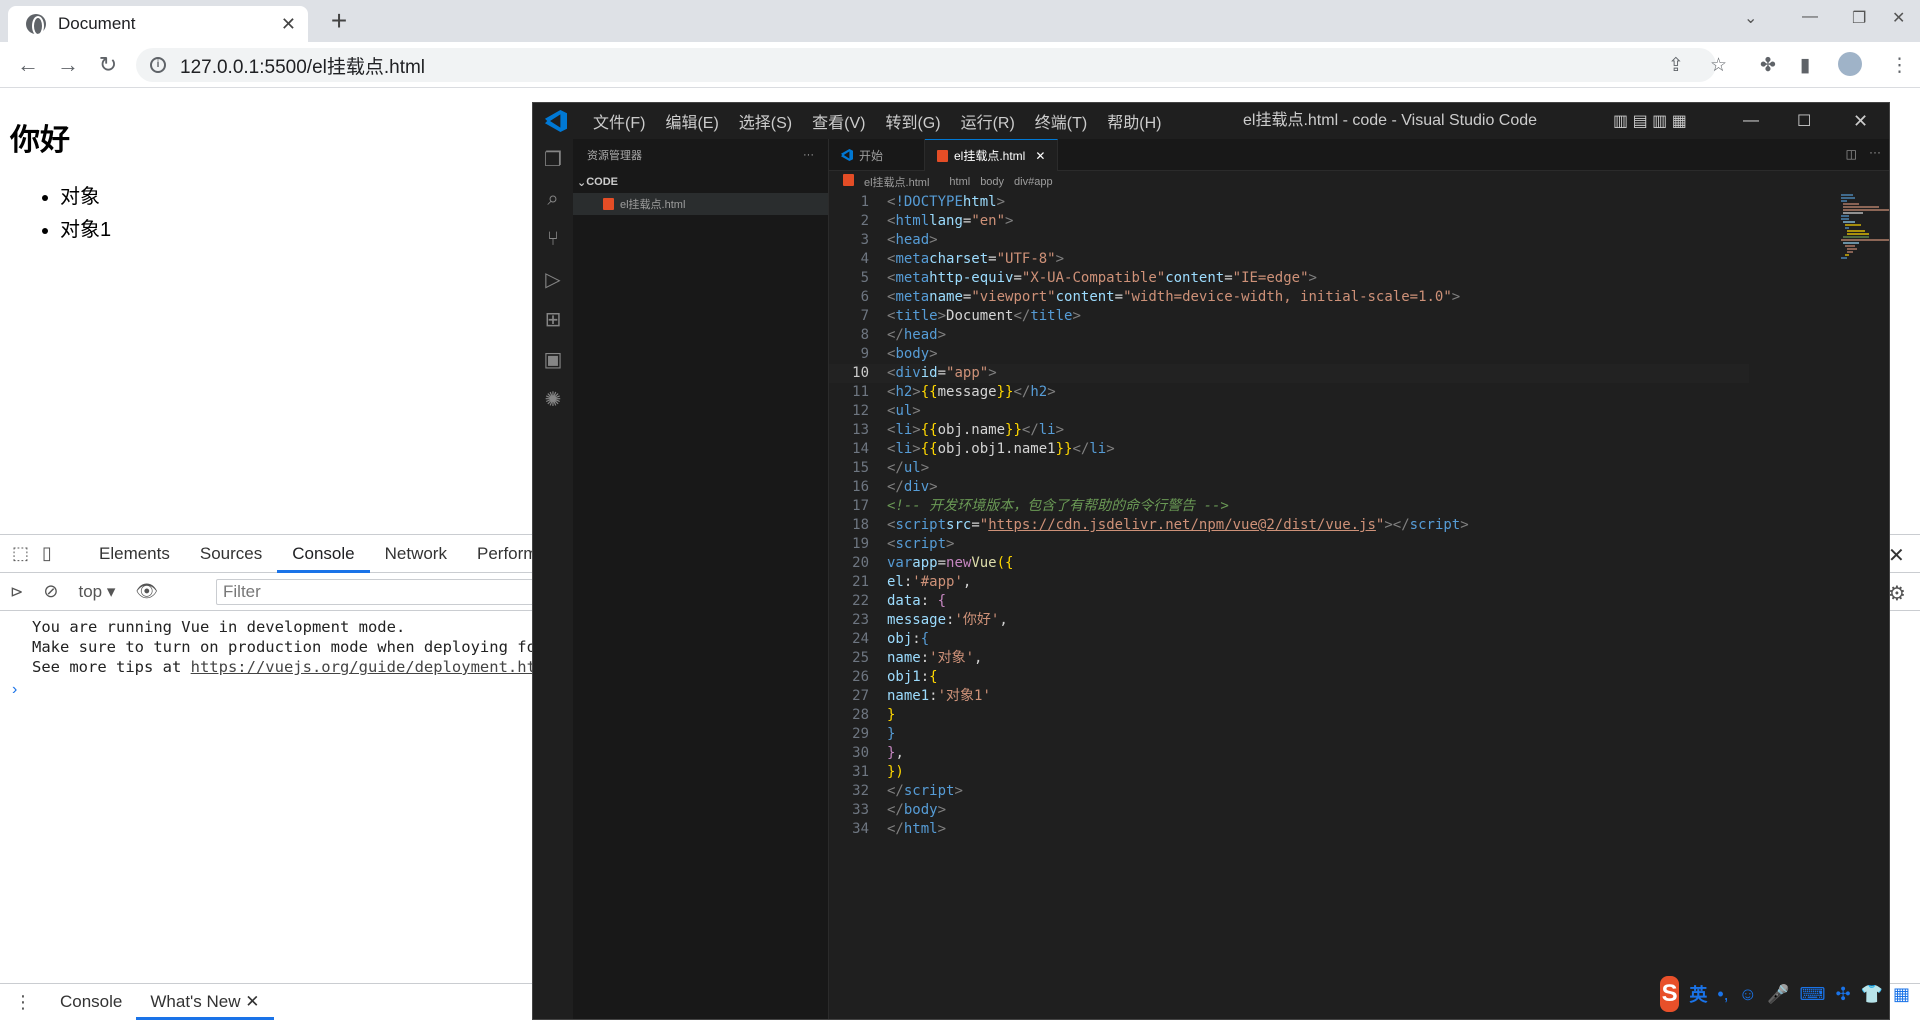 The width and height of the screenshot is (1920, 1020). What do you see at coordinates (700, 204) in the screenshot?
I see `file-item: el挂载点.html` at bounding box center [700, 204].